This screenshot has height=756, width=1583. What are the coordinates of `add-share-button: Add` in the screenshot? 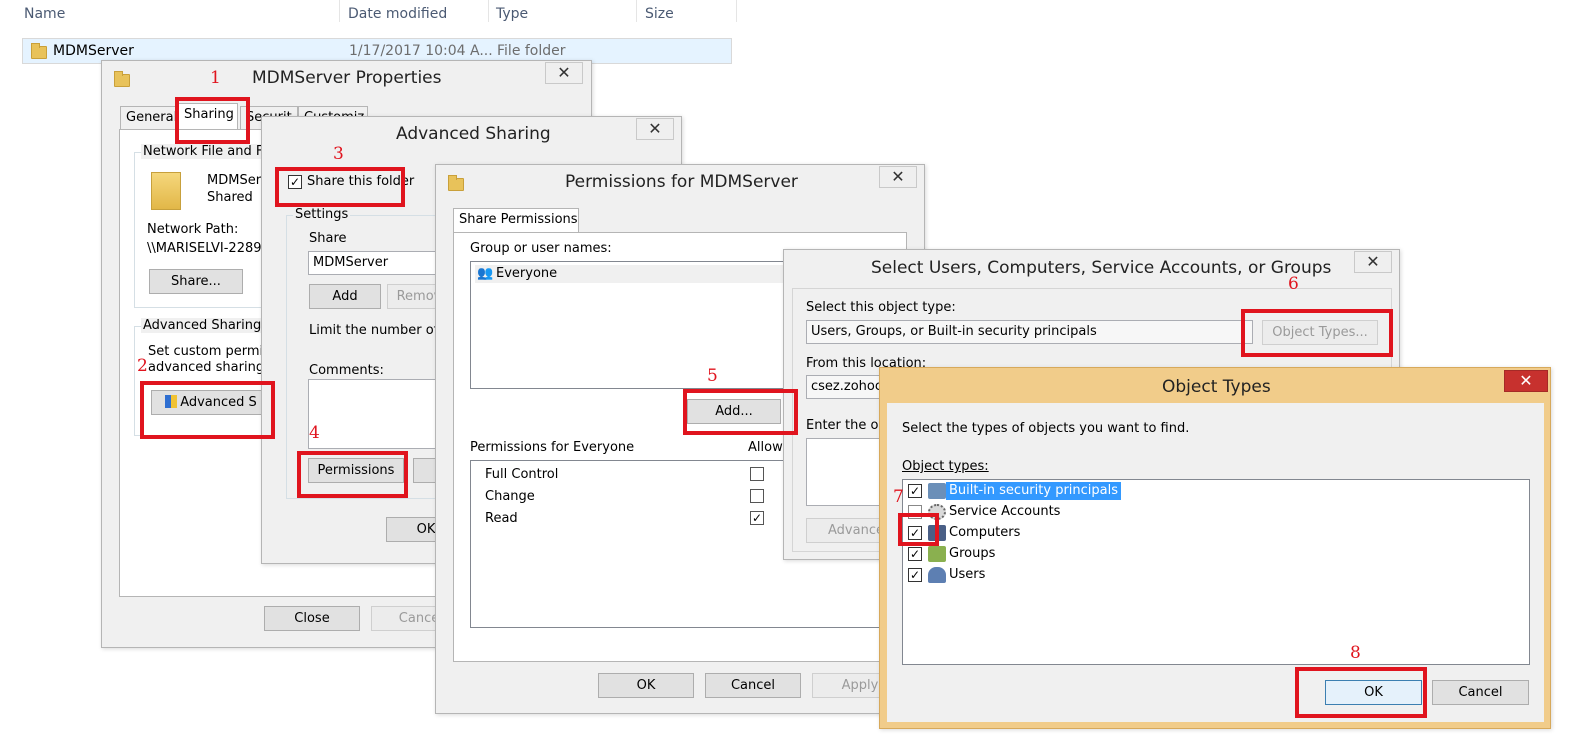 It's located at (345, 296).